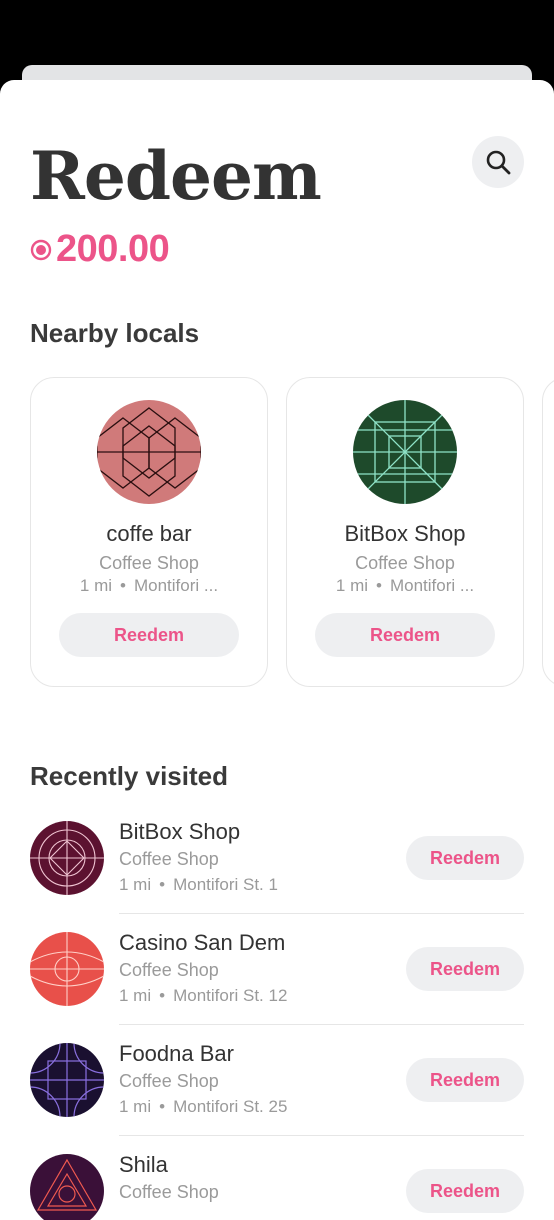 The height and width of the screenshot is (1220, 554). Describe the element at coordinates (230, 995) in the screenshot. I see `shop-address: Montifori St. 12` at that location.